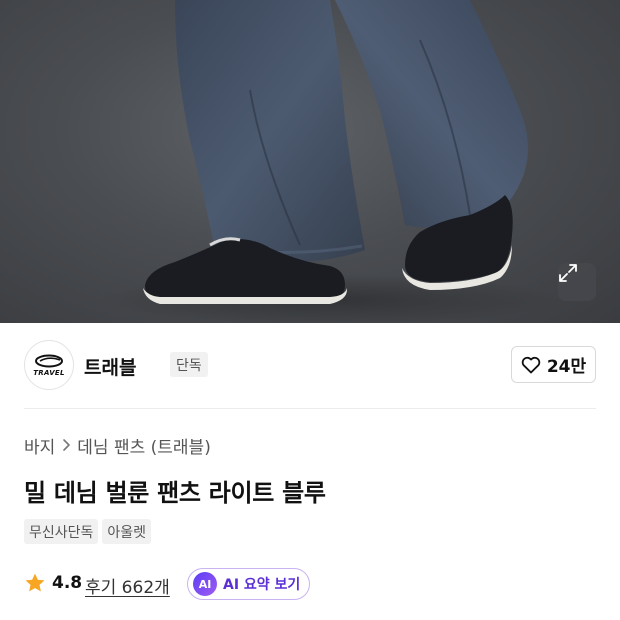  Describe the element at coordinates (66, 445) in the screenshot. I see `chevron-right-icon` at that location.